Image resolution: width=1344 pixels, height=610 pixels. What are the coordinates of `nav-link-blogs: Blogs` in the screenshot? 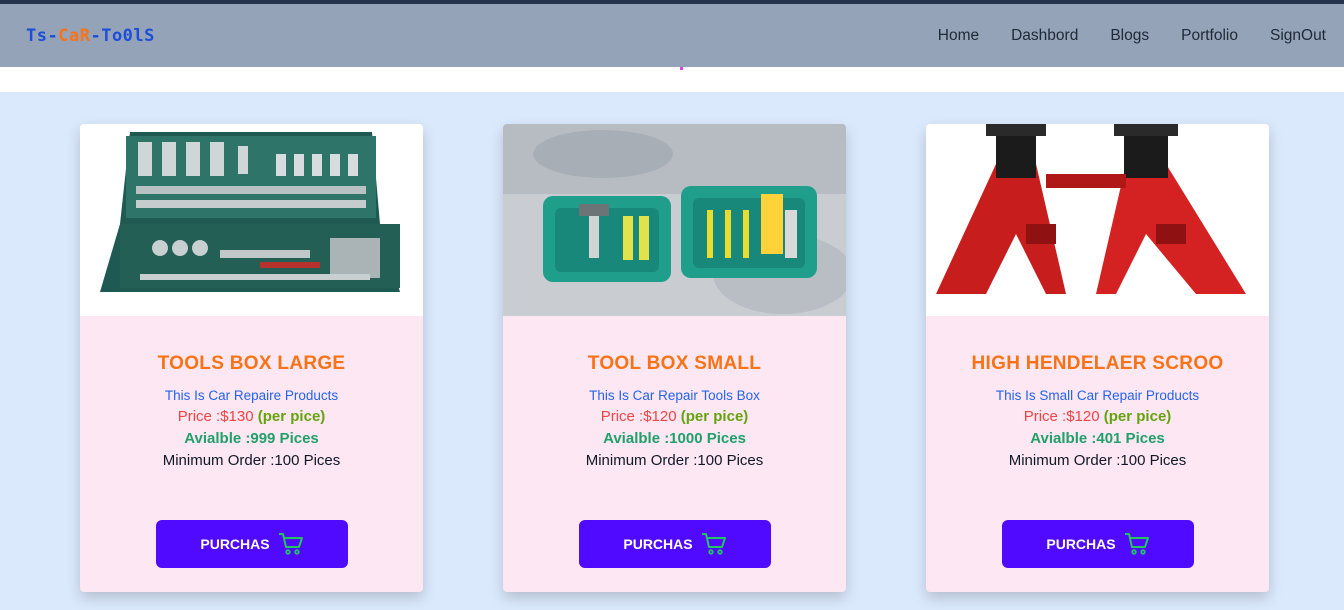 It's located at (1129, 36).